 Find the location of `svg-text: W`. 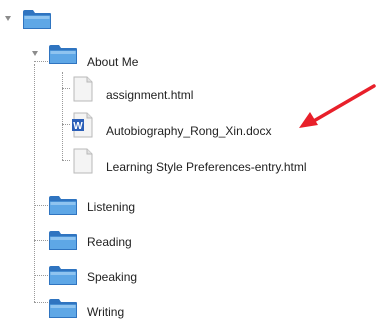

svg-text: W is located at coordinates (78, 126).